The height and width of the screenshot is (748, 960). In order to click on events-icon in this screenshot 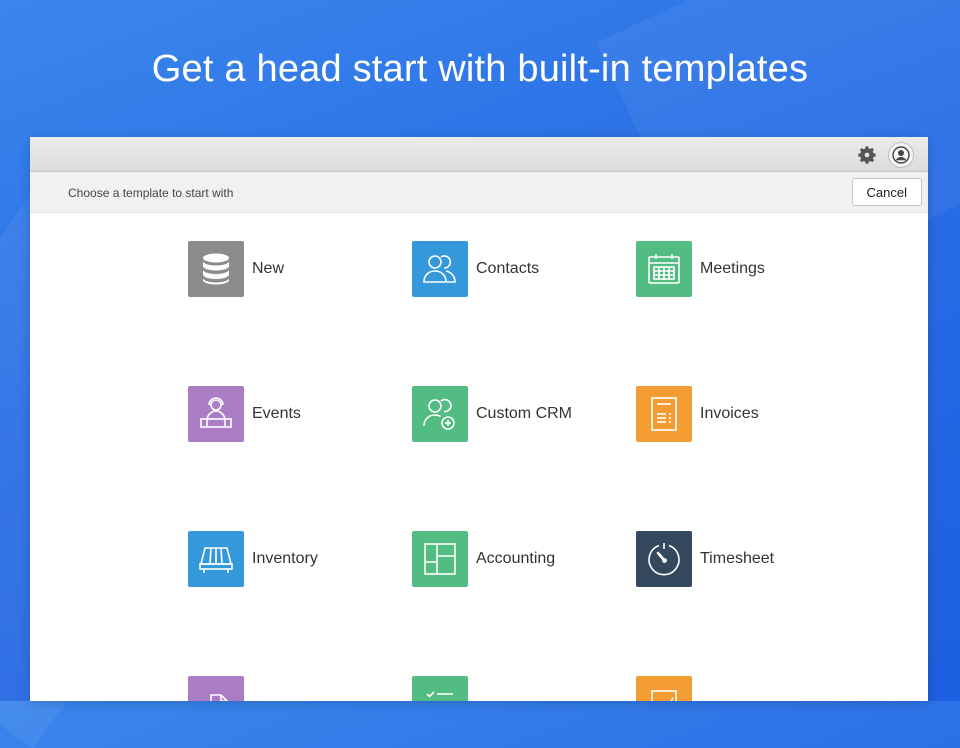, I will do `click(216, 412)`.